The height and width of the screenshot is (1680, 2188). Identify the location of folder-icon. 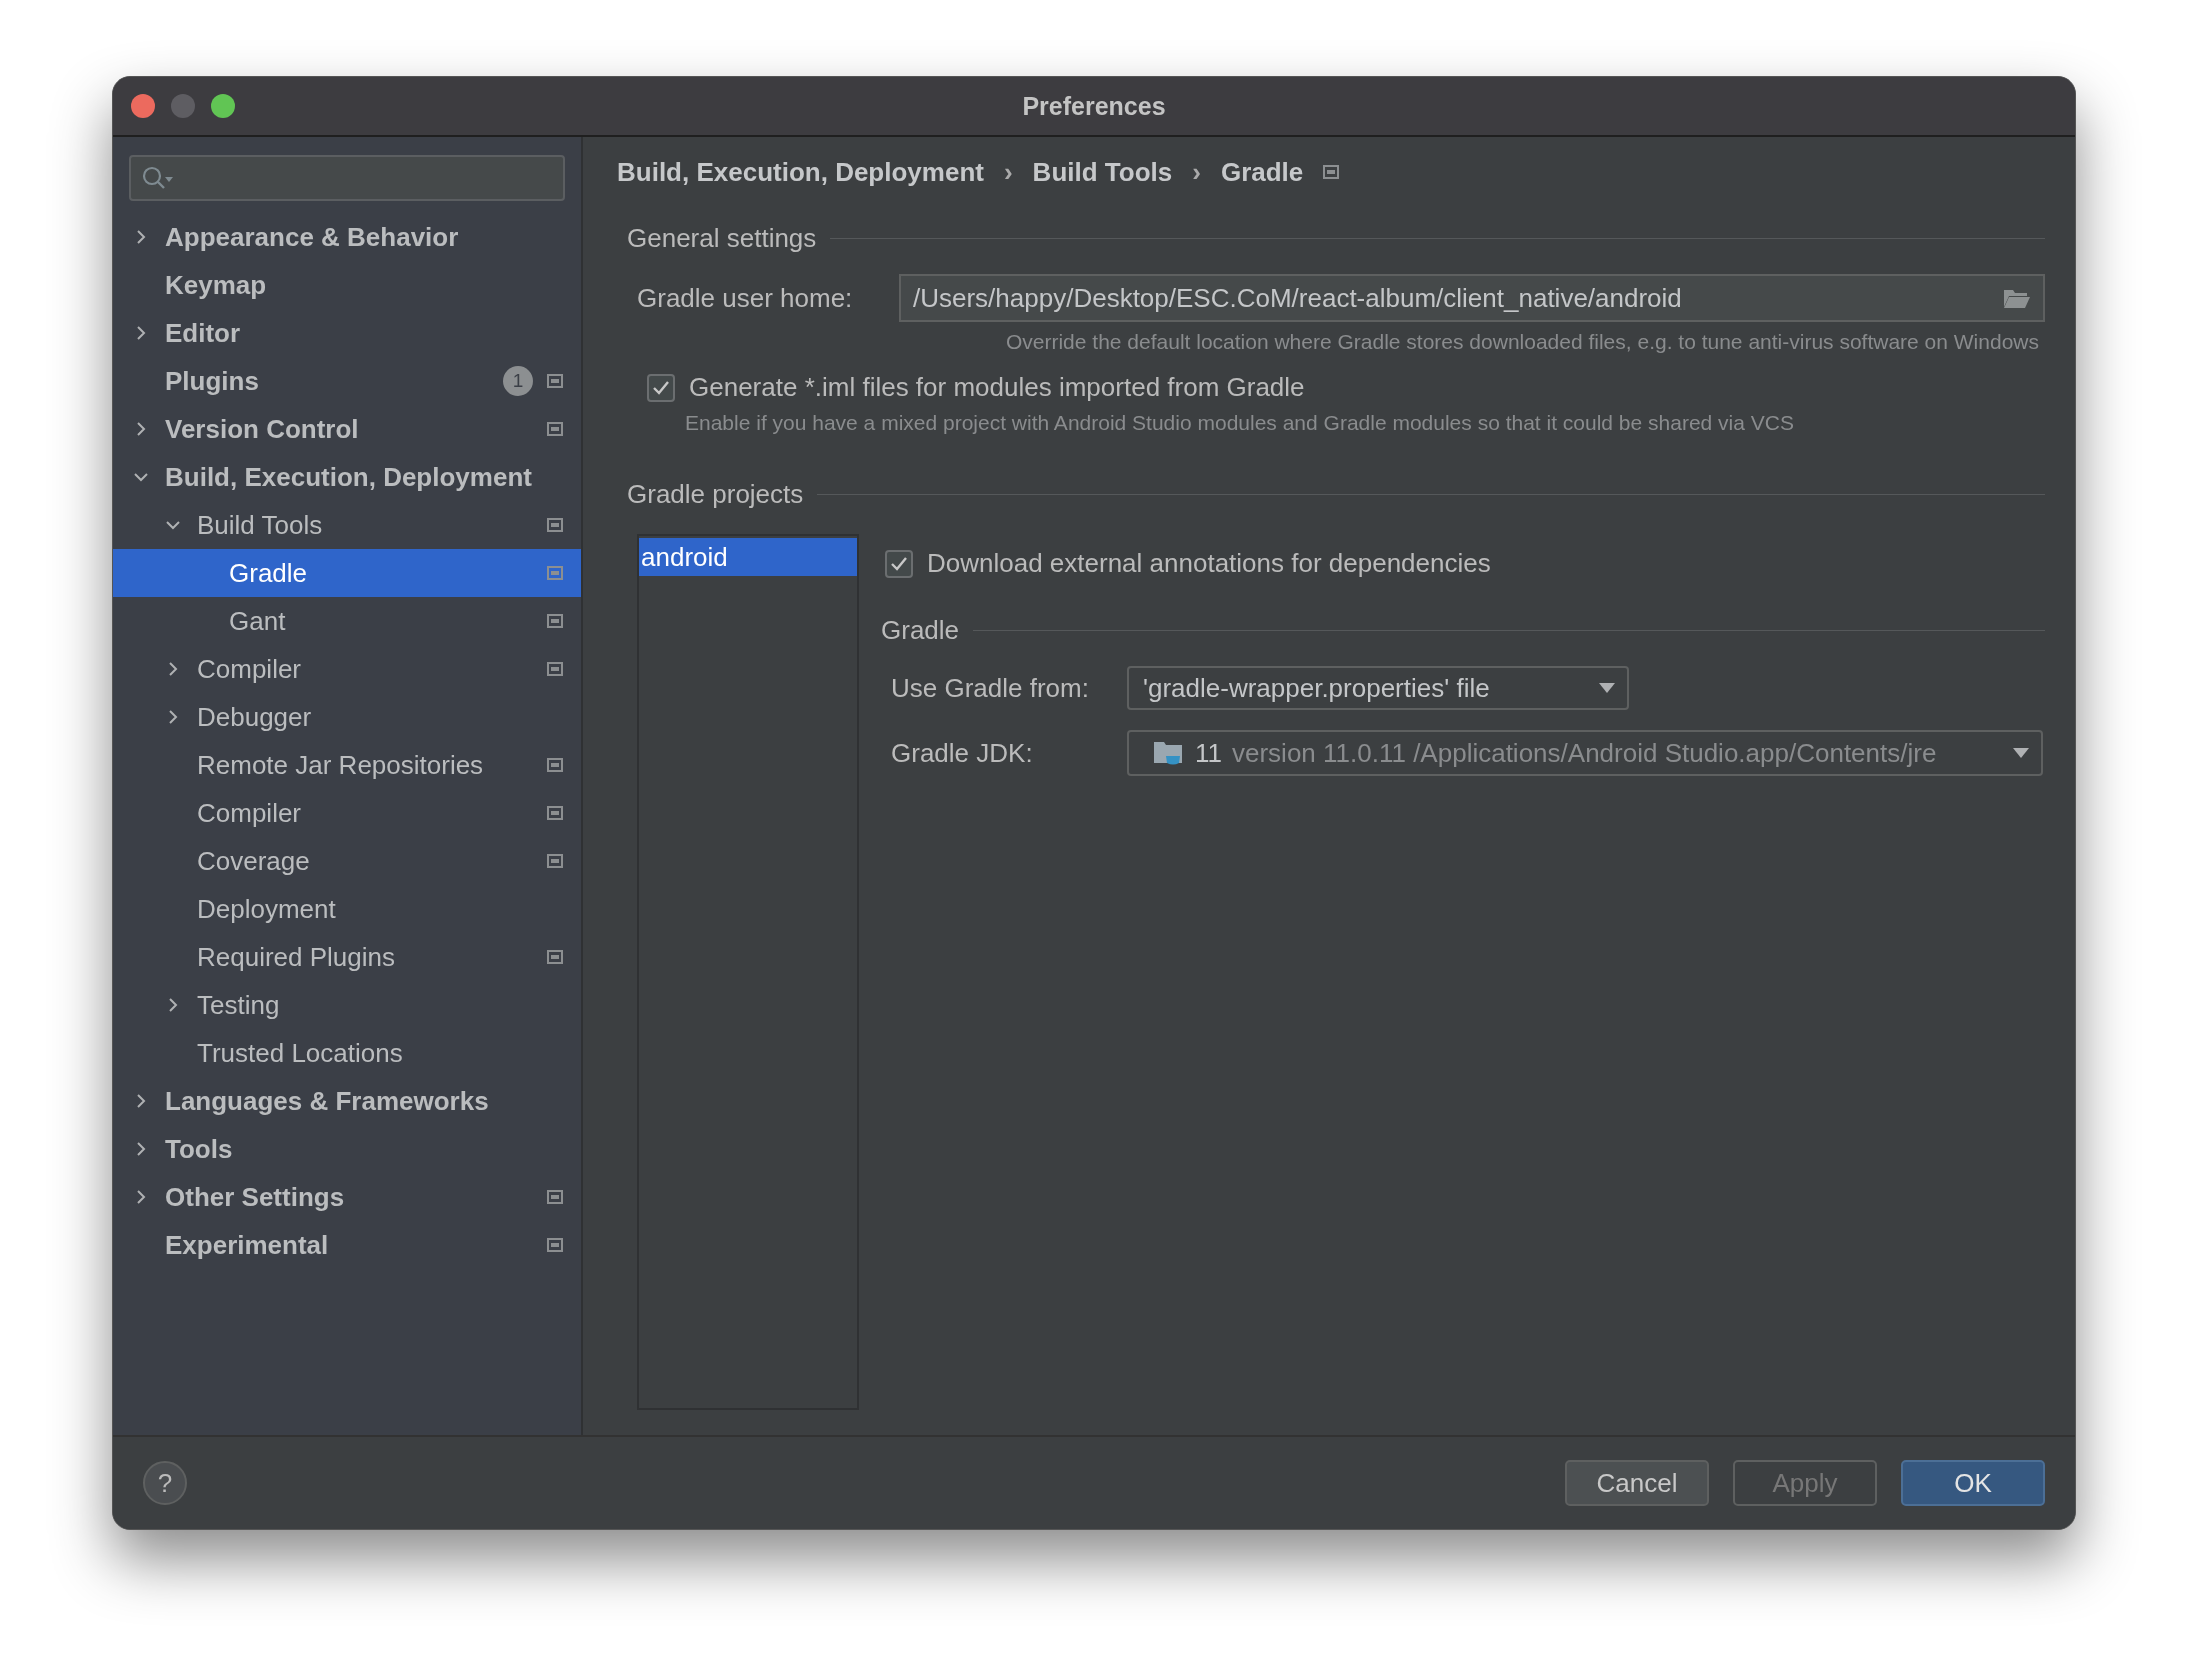
(2017, 298).